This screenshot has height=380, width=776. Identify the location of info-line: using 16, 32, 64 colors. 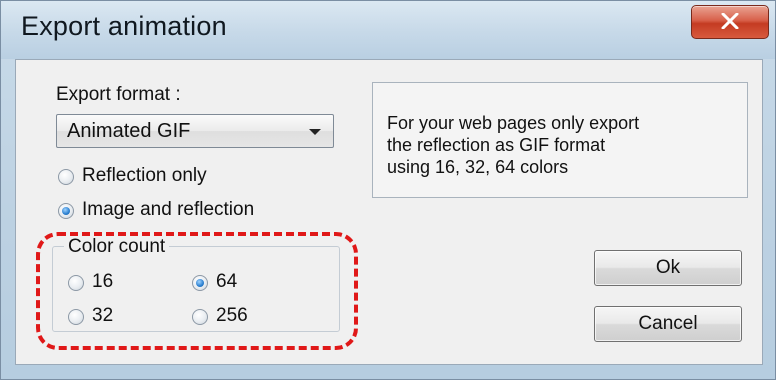
(478, 167).